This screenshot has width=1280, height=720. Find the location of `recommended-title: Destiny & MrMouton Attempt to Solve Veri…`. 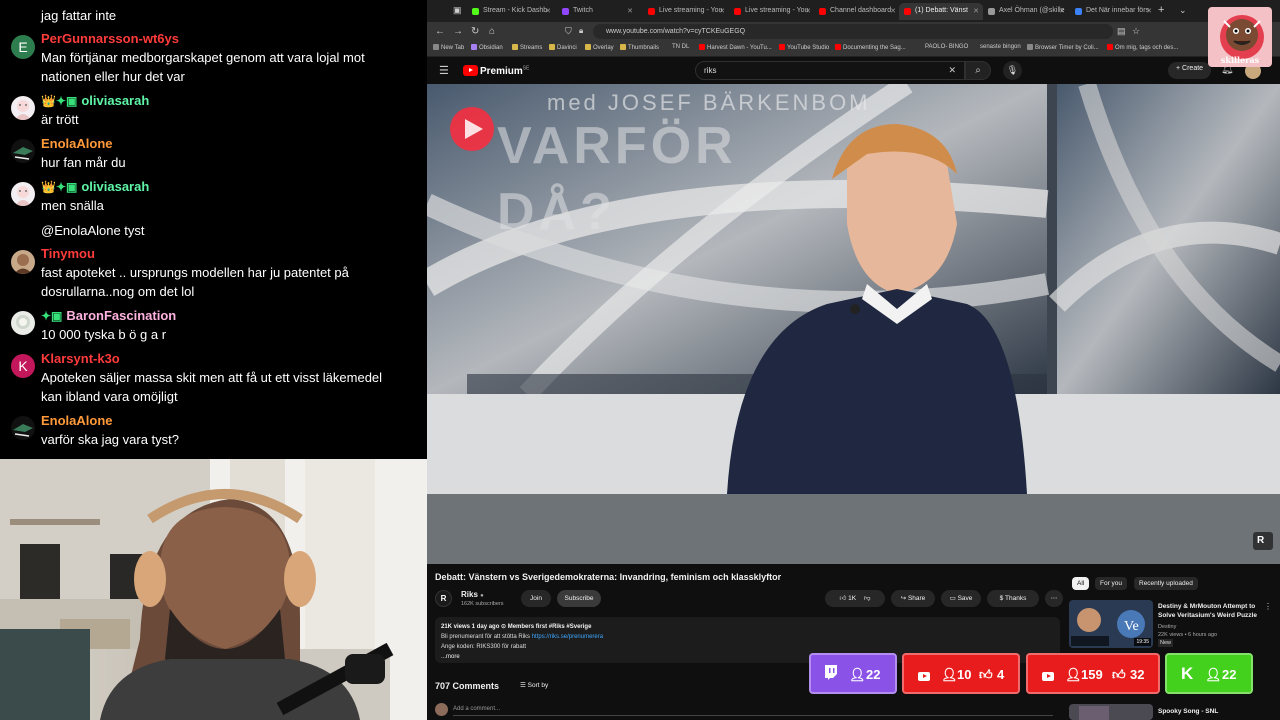

recommended-title: Destiny & MrMouton Attempt to Solve Veri… is located at coordinates (1210, 611).